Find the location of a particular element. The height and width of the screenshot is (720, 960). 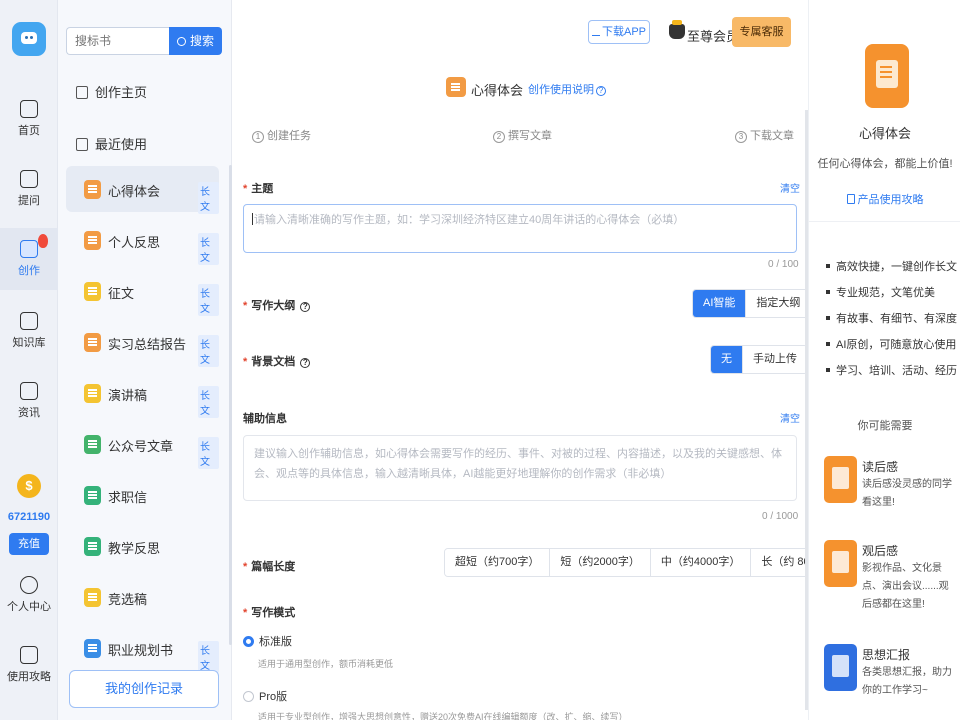

outline-option: 指定大纲 is located at coordinates (778, 303).